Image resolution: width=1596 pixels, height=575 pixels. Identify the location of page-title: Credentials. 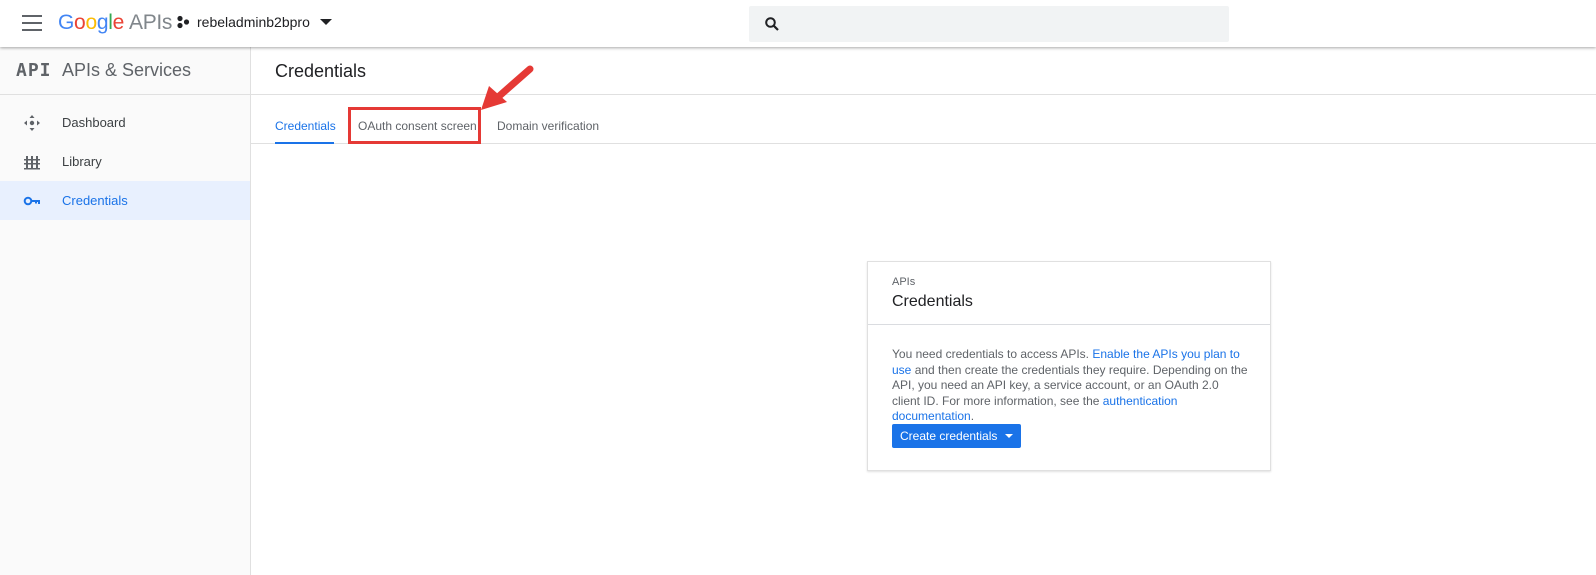
(321, 71).